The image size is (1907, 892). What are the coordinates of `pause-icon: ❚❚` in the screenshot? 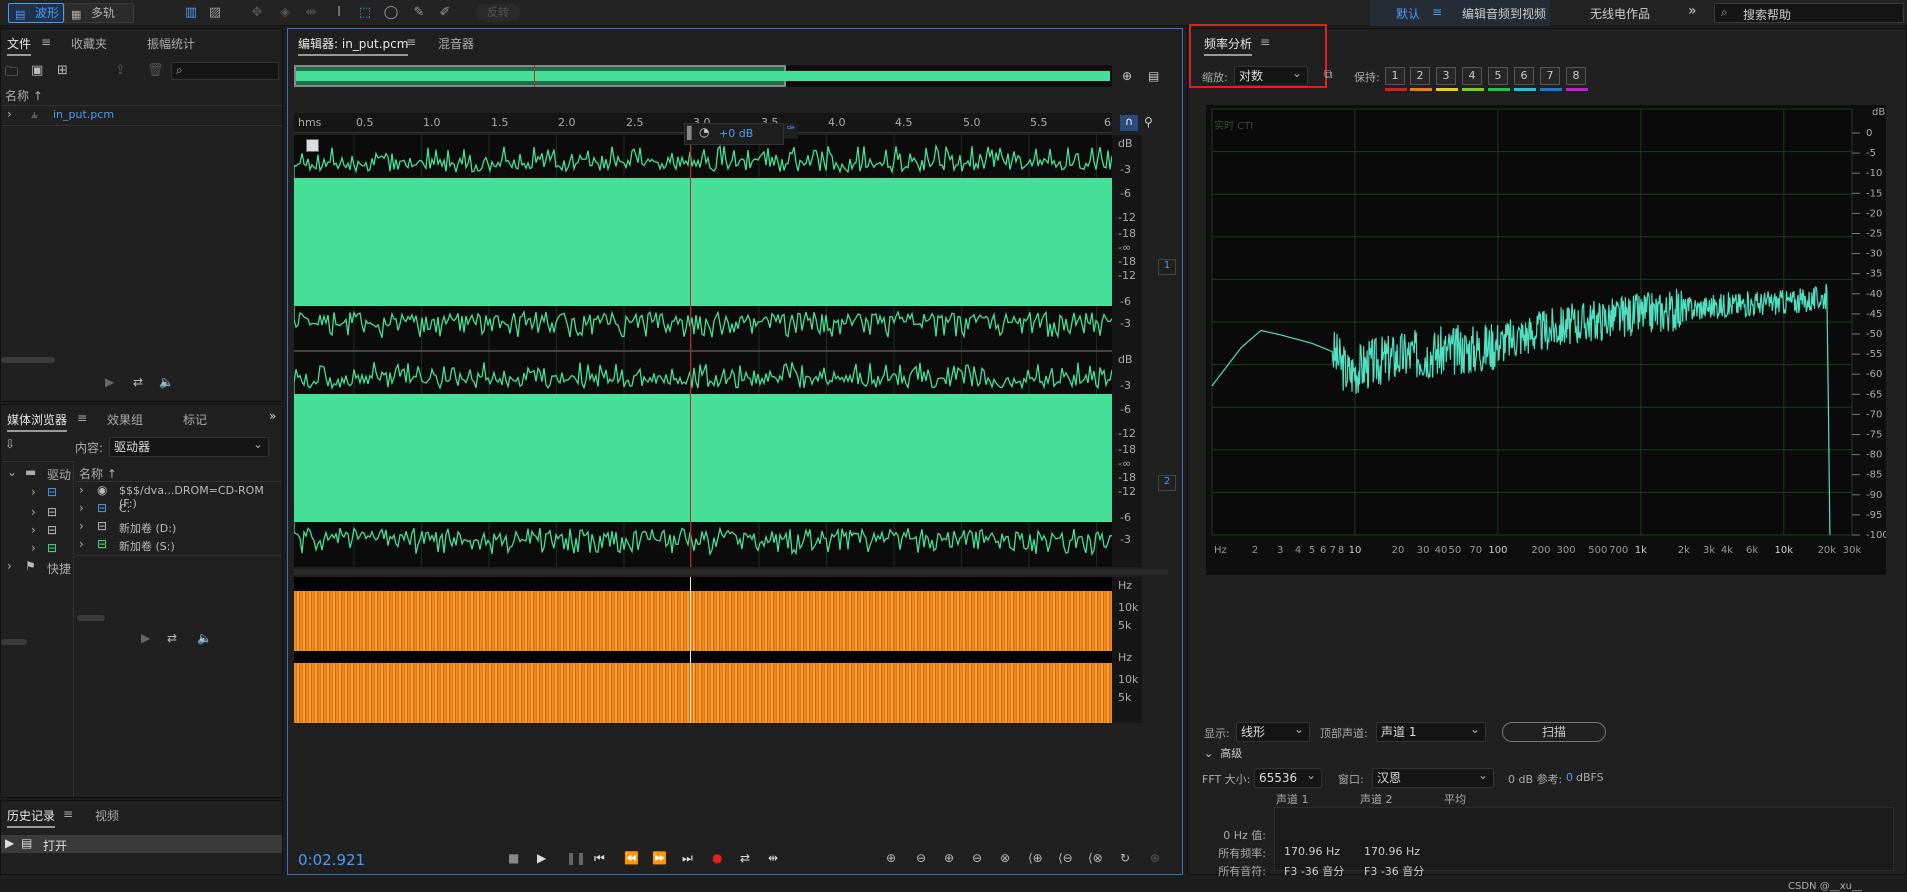 It's located at (576, 858).